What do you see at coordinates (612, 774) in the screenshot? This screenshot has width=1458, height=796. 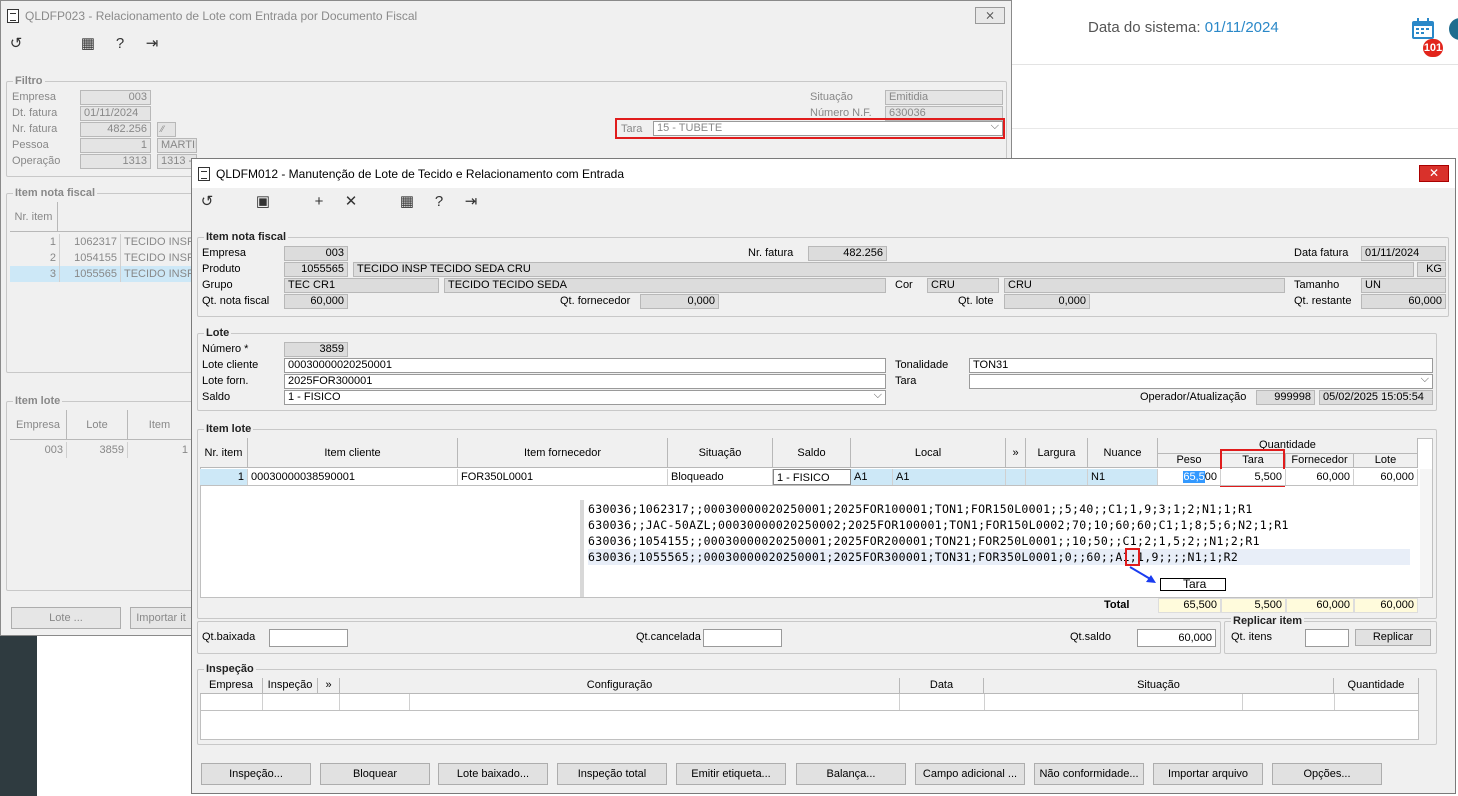 I see `inspecao-total-button: Inspeção total` at bounding box center [612, 774].